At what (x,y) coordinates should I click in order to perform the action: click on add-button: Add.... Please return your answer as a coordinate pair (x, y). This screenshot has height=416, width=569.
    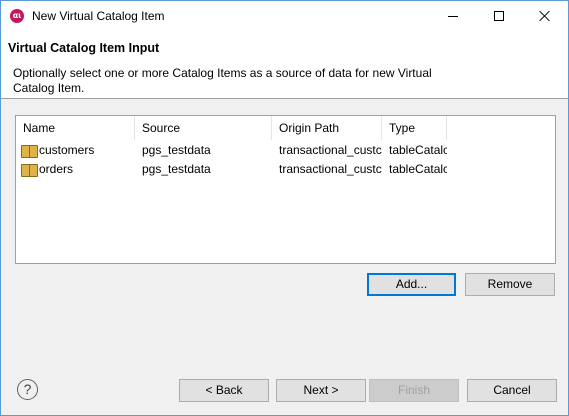
    Looking at the image, I should click on (411, 284).